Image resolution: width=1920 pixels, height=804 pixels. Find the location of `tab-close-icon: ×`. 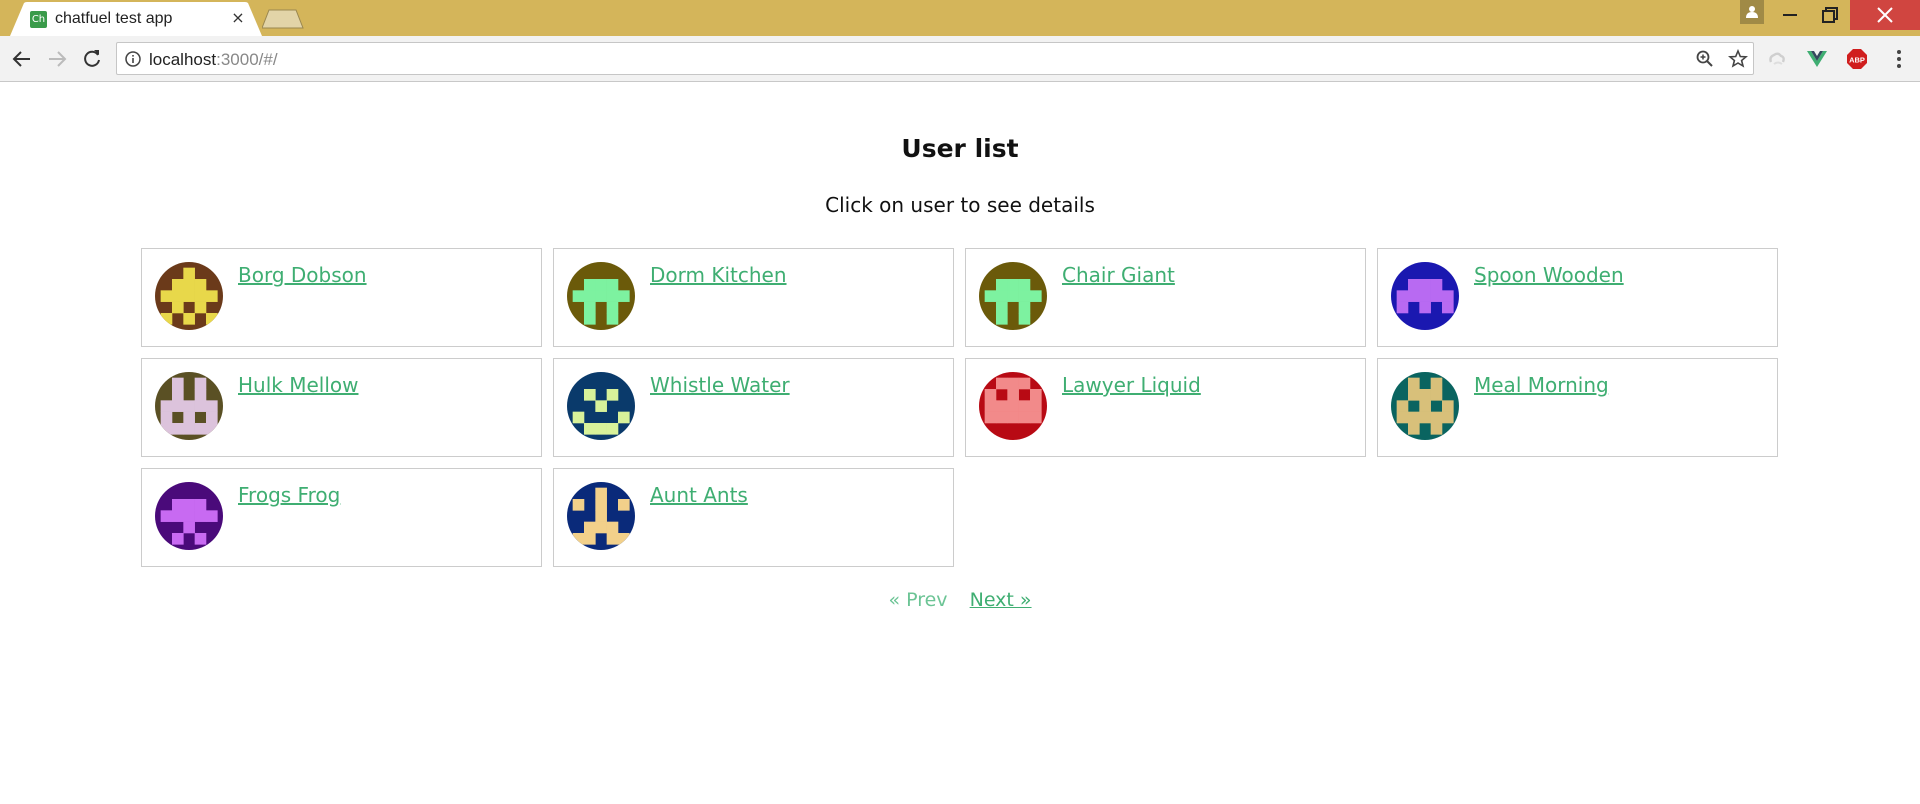

tab-close-icon: × is located at coordinates (238, 18).